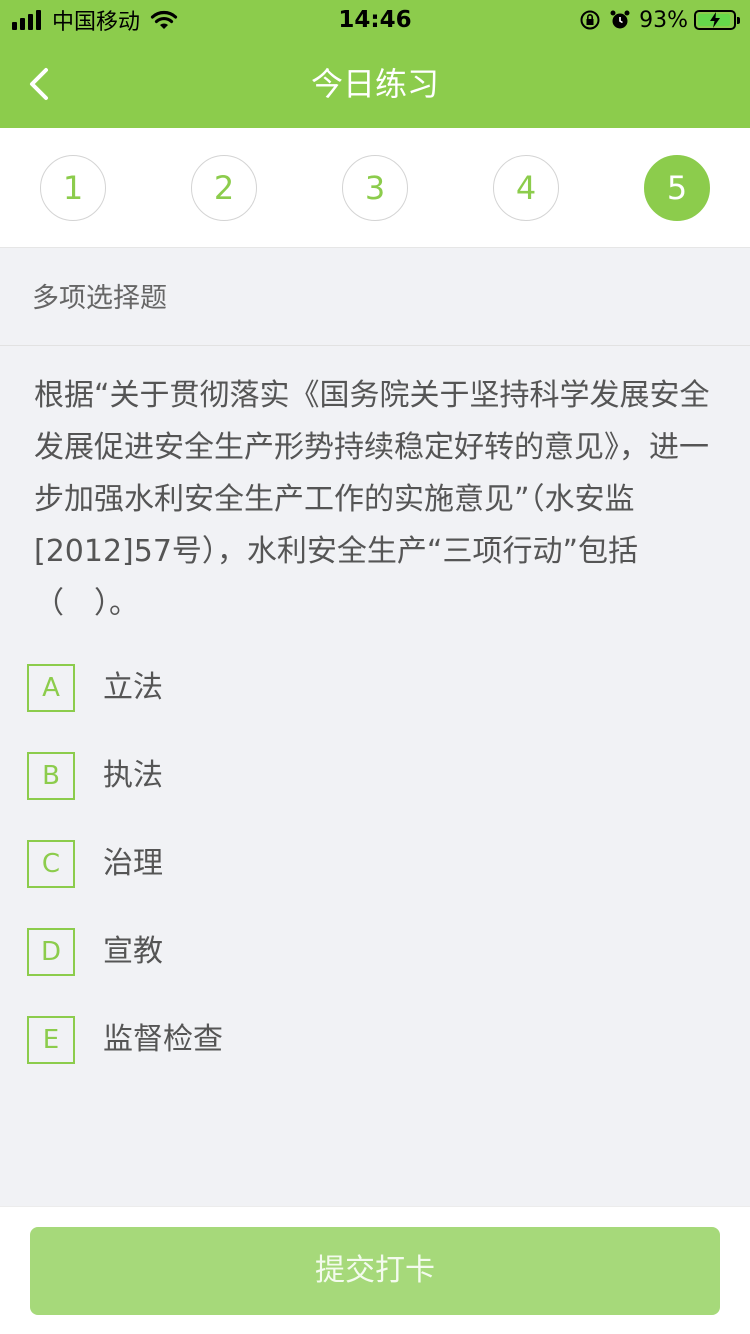 The height and width of the screenshot is (1334, 750). I want to click on submit-checkin-button: 提交打卡, so click(375, 1271).